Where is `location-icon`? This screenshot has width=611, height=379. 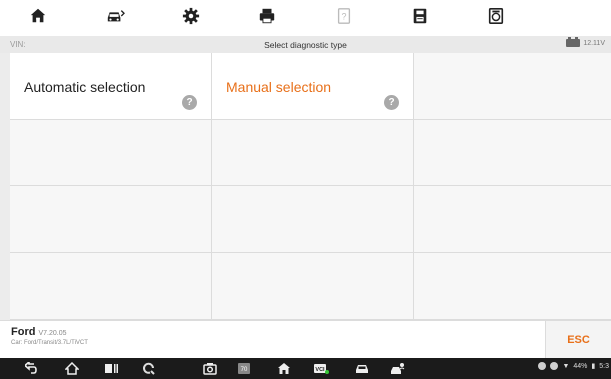 location-icon is located at coordinates (554, 366).